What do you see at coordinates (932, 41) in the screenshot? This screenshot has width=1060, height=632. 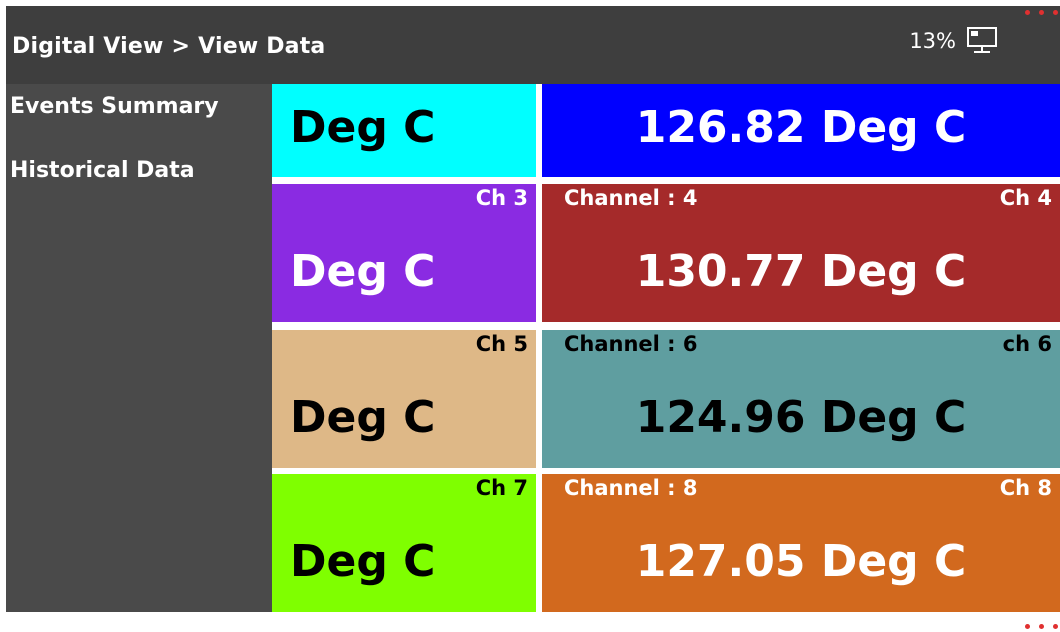 I see `battery-percentage: 13%` at bounding box center [932, 41].